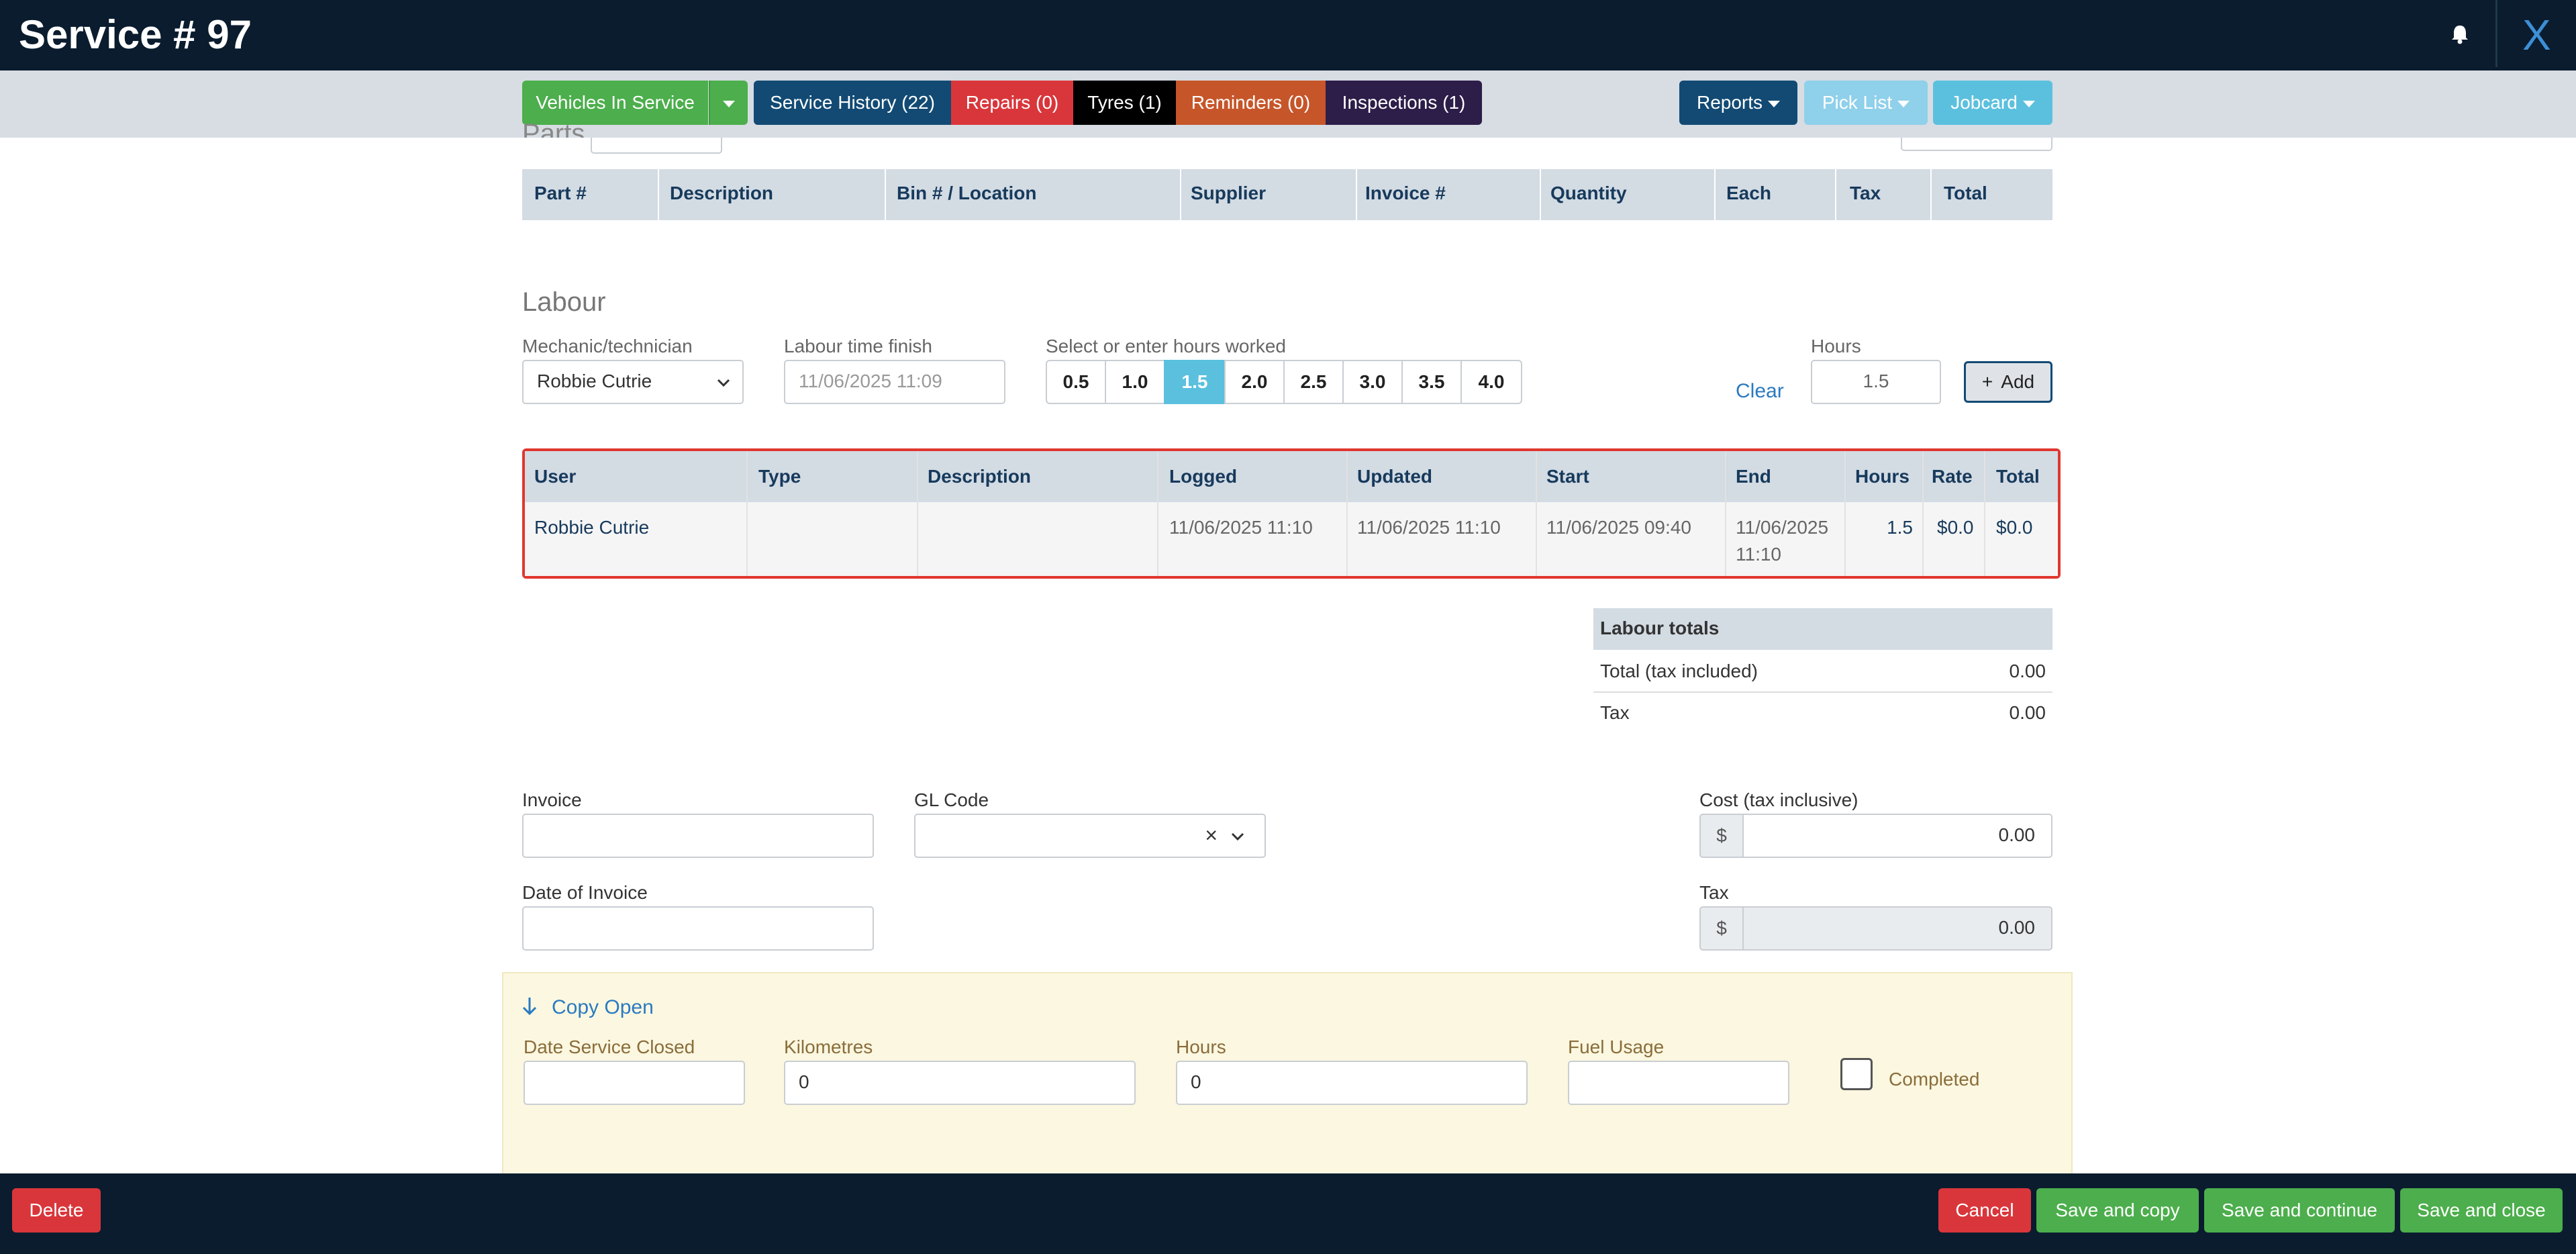 The height and width of the screenshot is (1254, 2576). I want to click on dollar-sign: $, so click(1721, 835).